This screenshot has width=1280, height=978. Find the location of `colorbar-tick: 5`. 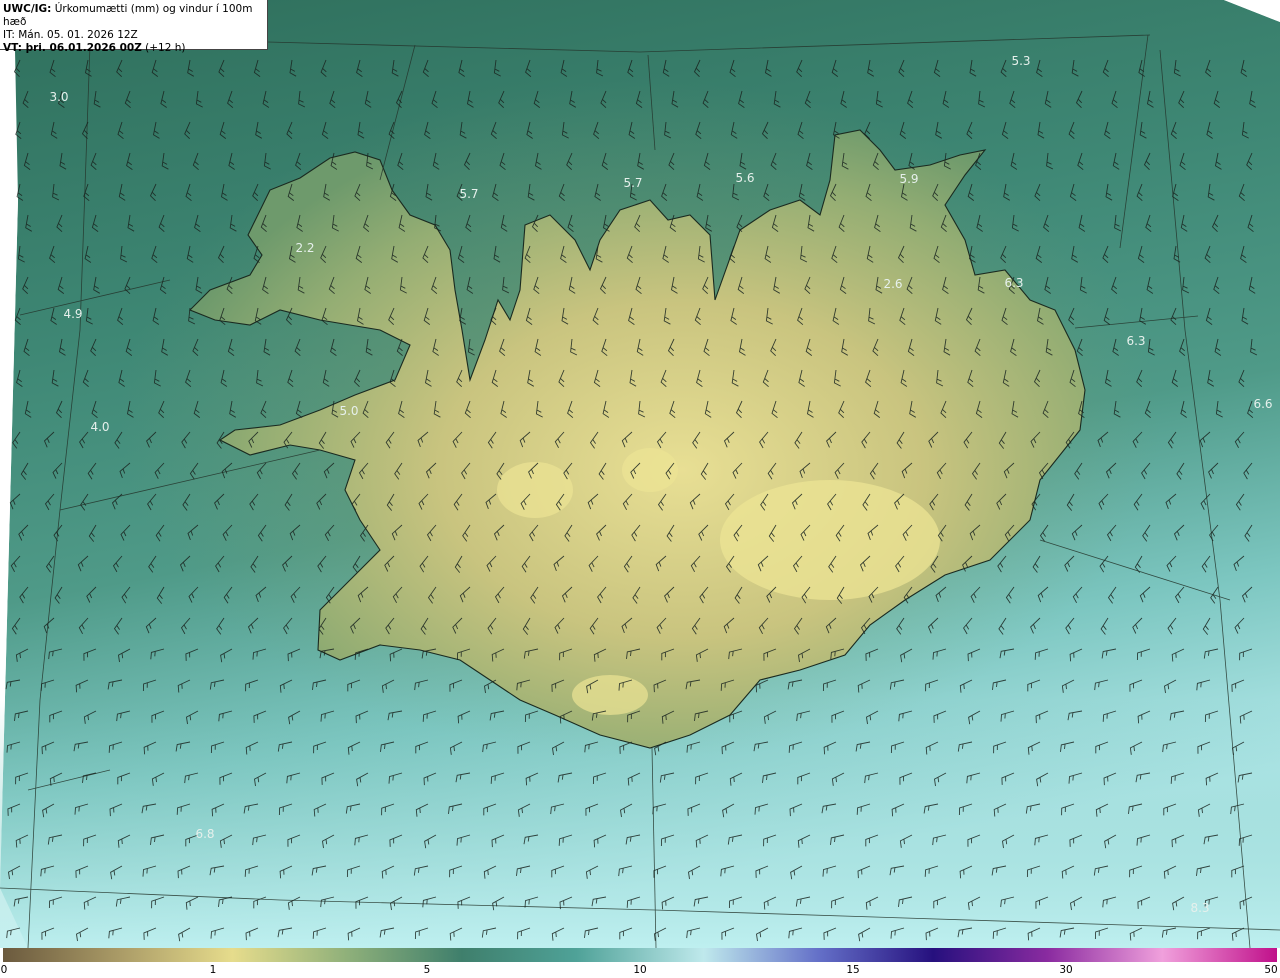

colorbar-tick: 5 is located at coordinates (427, 970).